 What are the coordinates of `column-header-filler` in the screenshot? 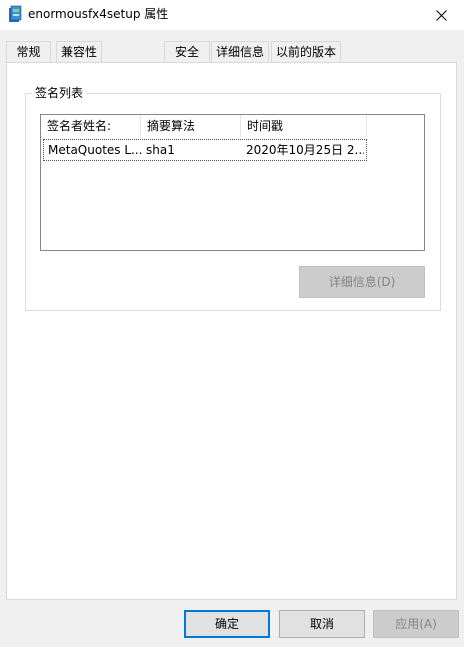 It's located at (395, 126).